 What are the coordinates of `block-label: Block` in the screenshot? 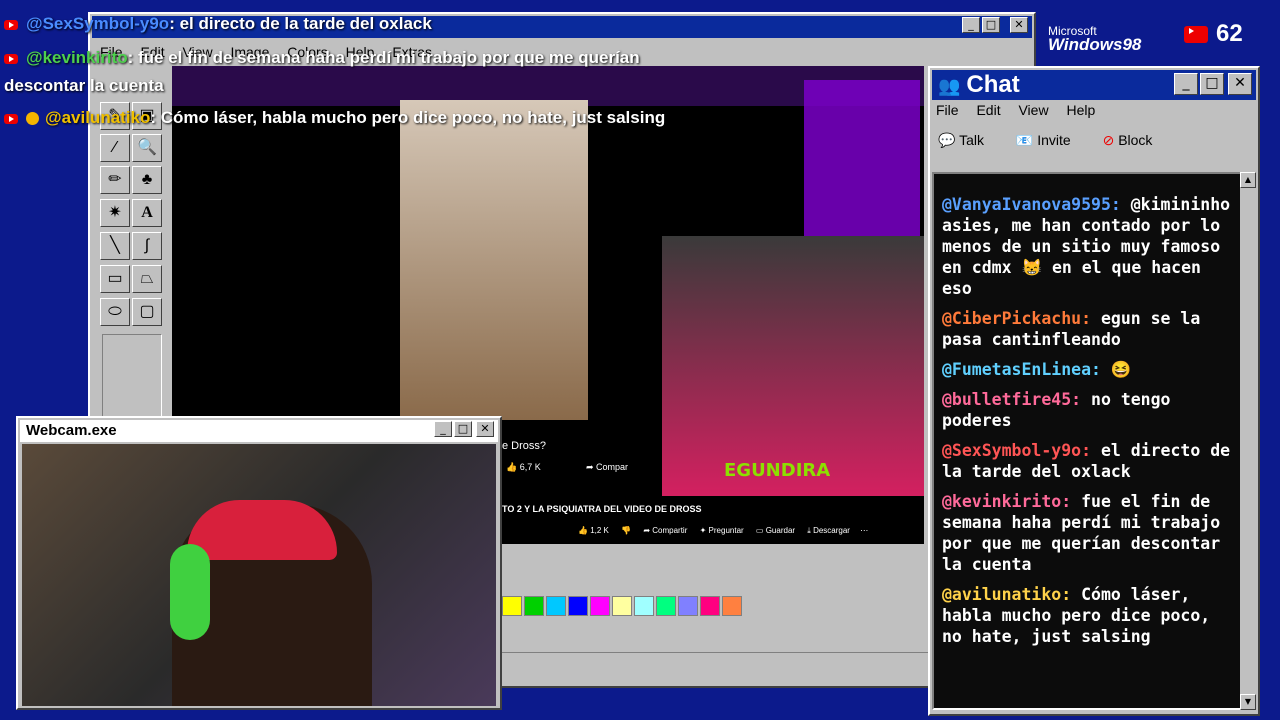 It's located at (1135, 140).